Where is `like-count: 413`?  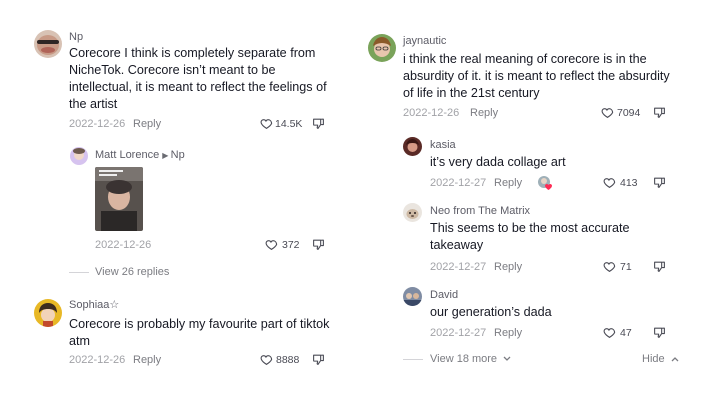
like-count: 413 is located at coordinates (629, 183).